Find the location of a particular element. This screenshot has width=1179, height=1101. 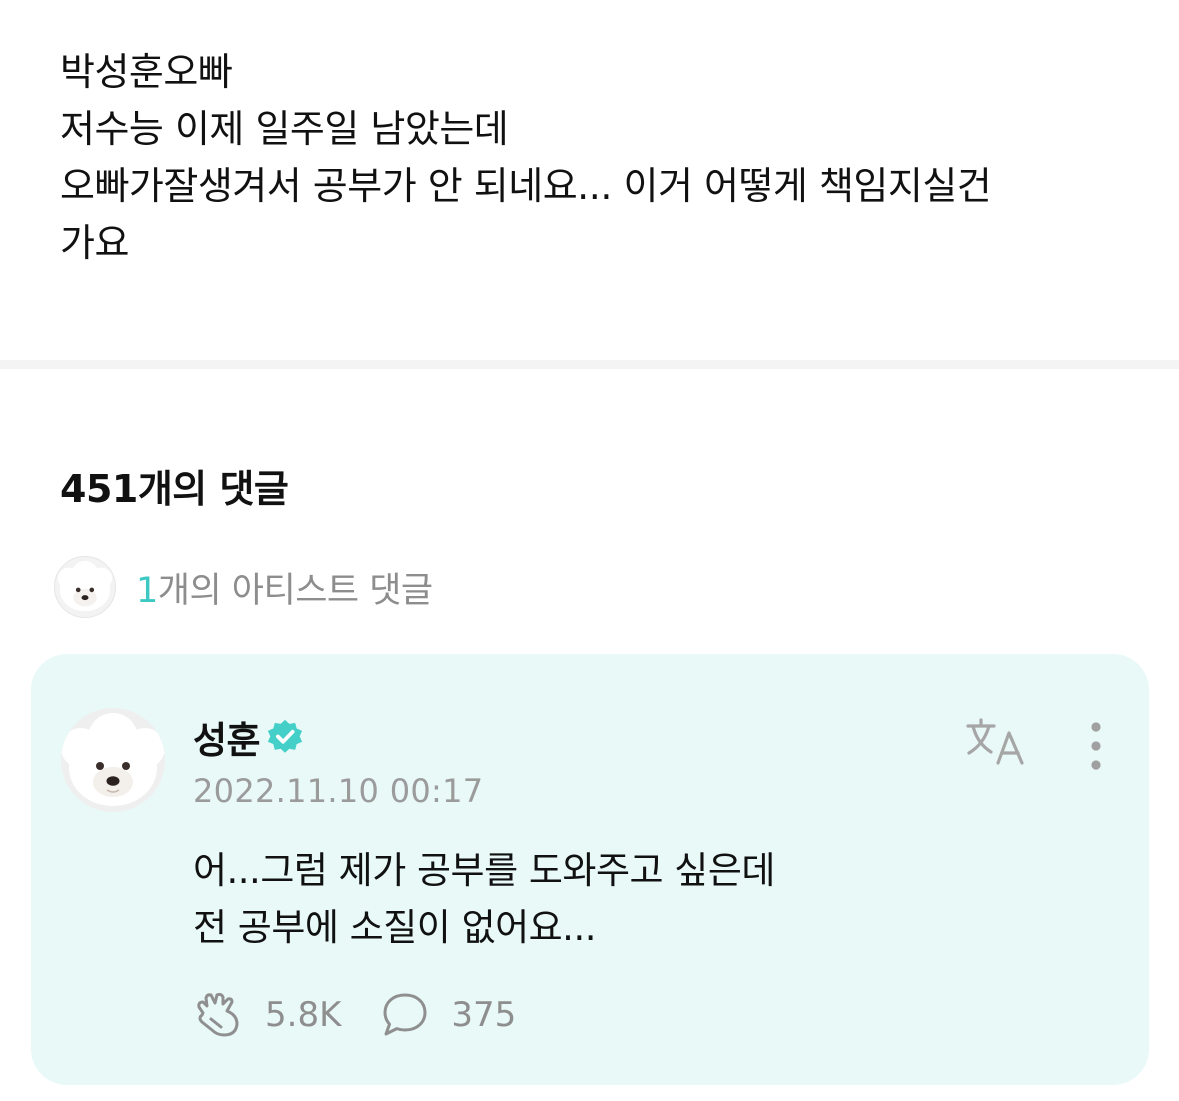

artist-comments-label: 1개의 아티스트 댓글 is located at coordinates (284, 587).